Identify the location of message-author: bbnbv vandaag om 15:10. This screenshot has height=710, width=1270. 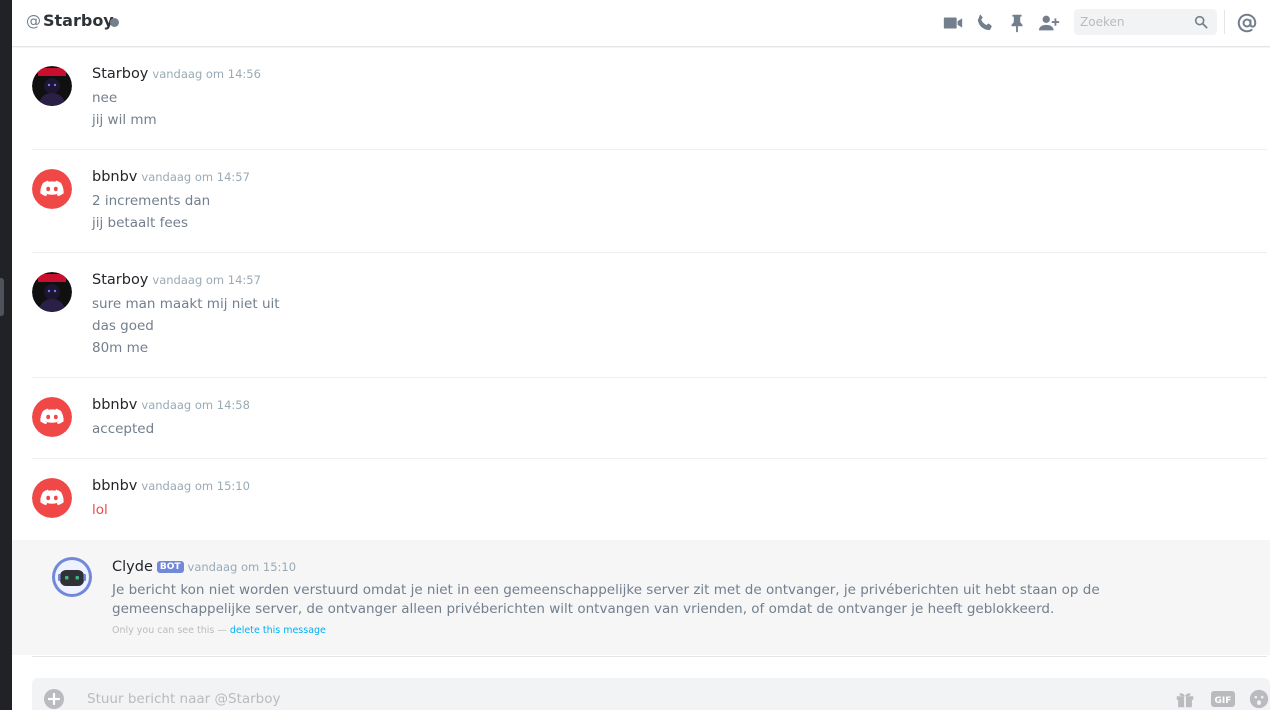
(171, 486).